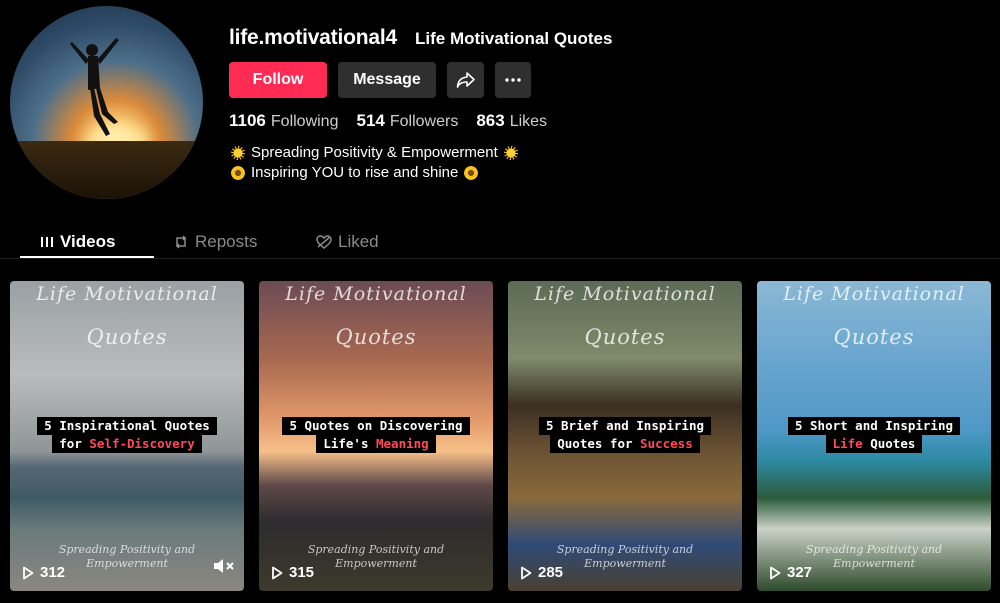 The image size is (1000, 603). I want to click on bio-text-1: Spreading Positivity & Empowerment, so click(374, 152).